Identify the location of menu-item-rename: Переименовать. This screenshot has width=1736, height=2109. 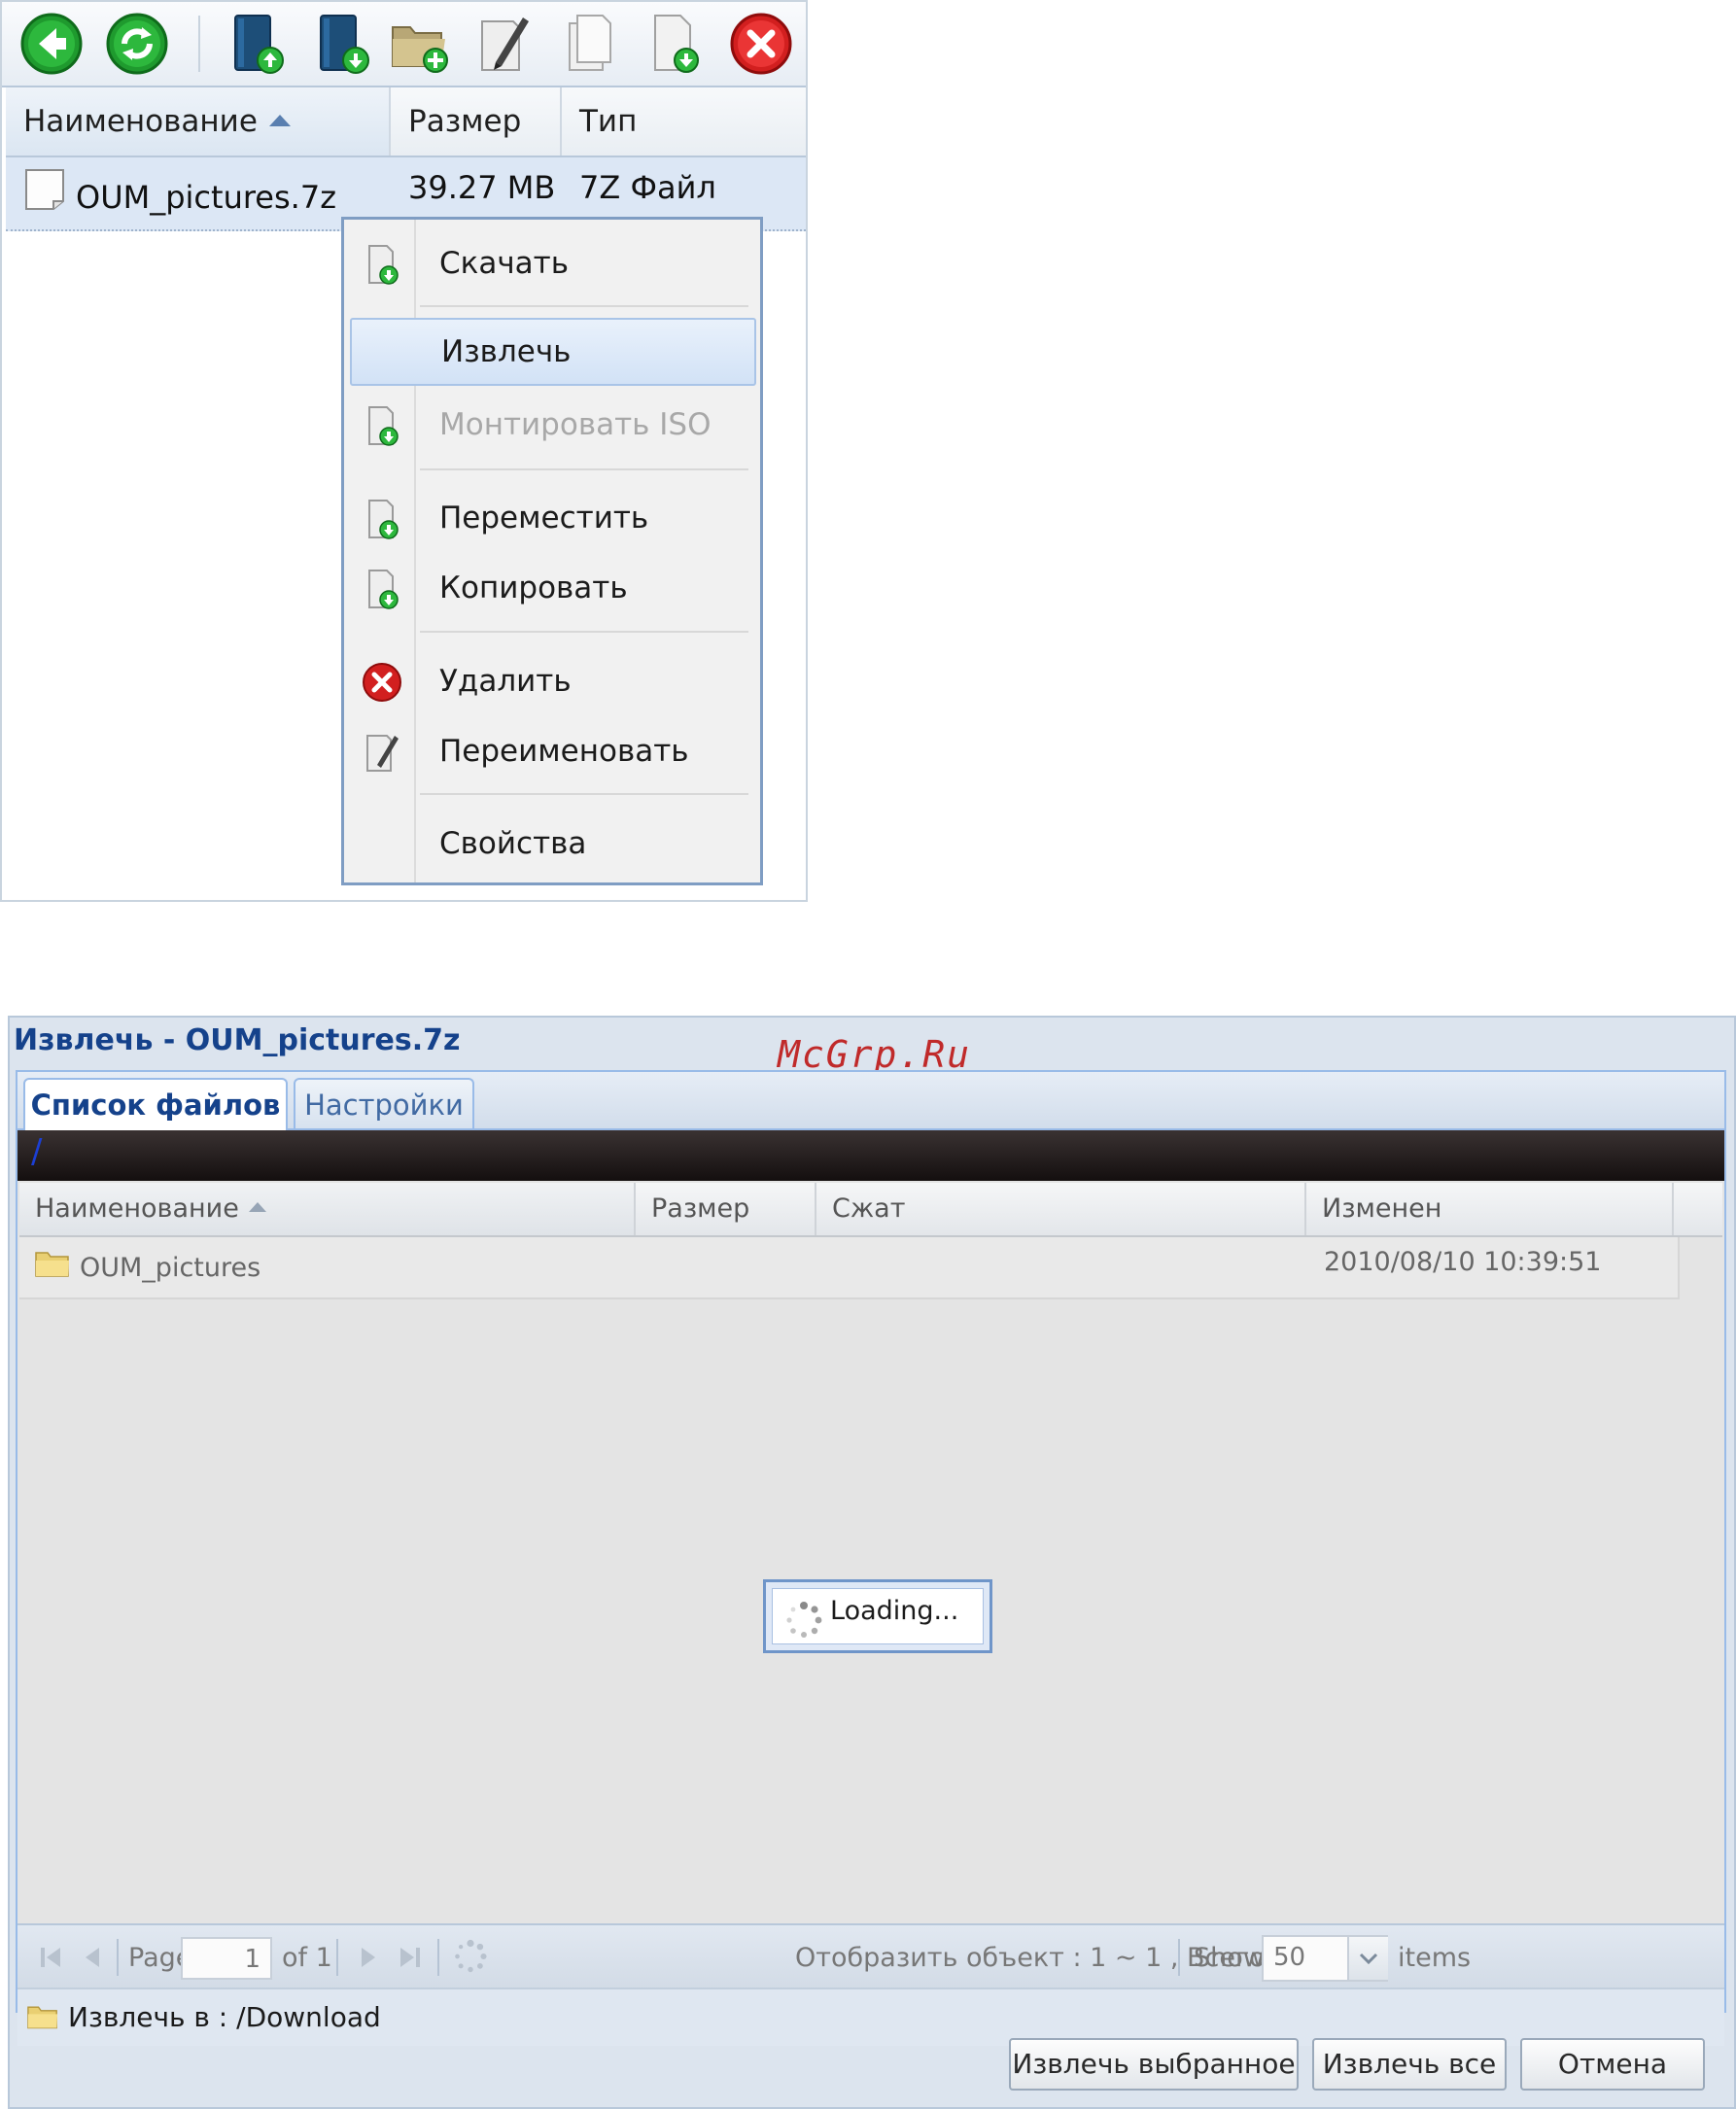
(553, 751).